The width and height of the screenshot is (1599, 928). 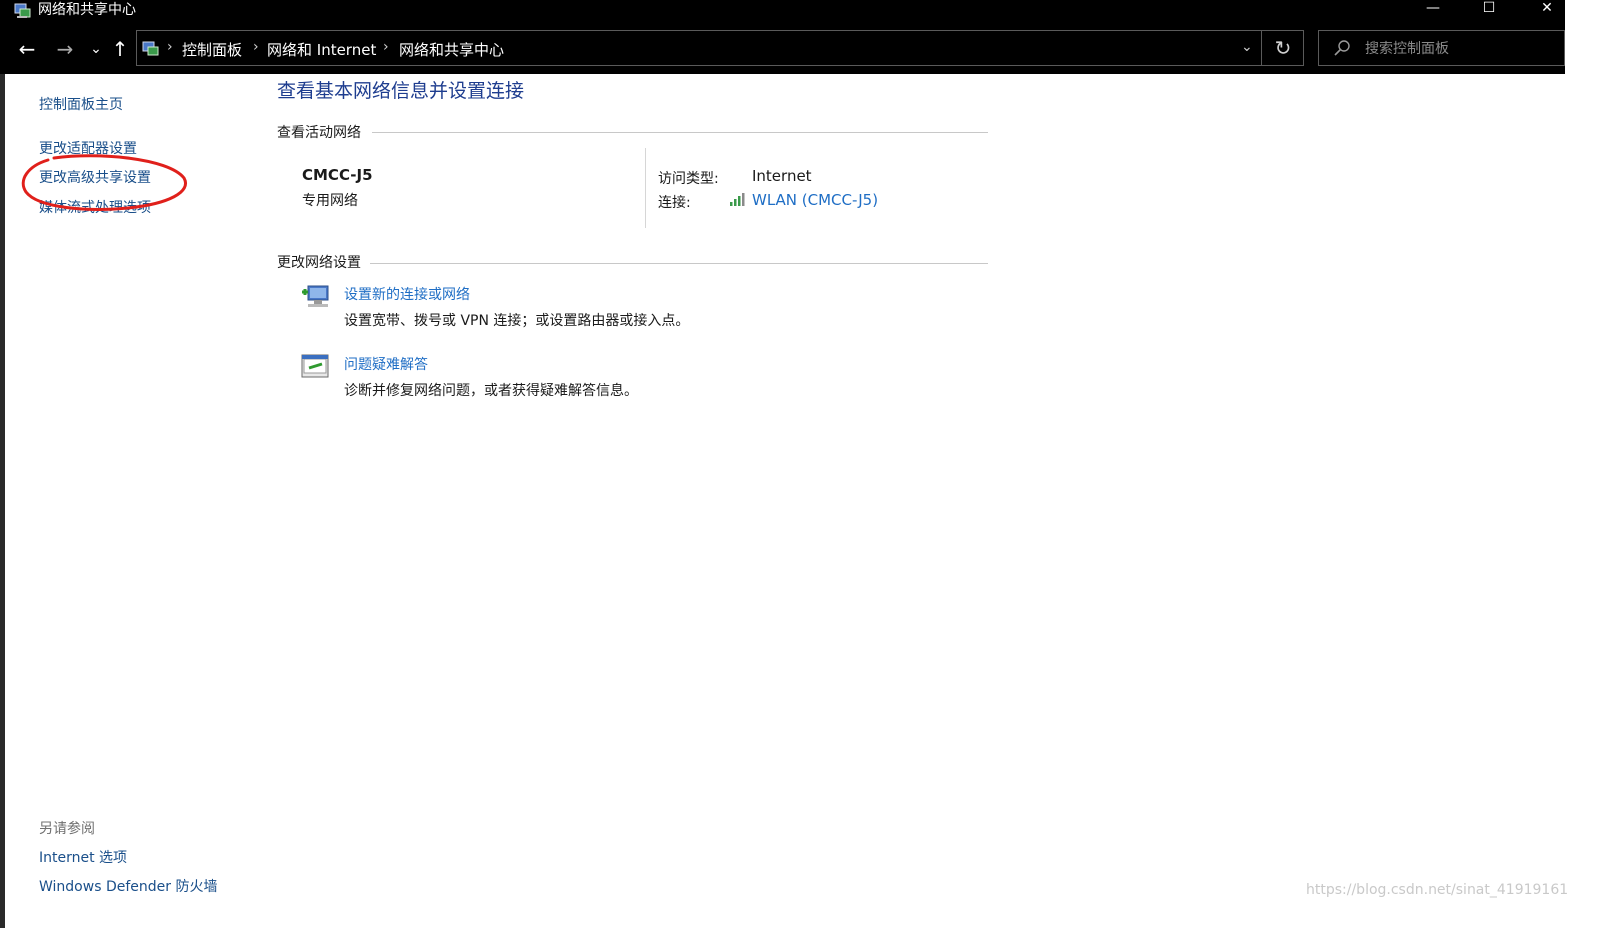 What do you see at coordinates (337, 175) in the screenshot?
I see `network-name: CMCC-J5` at bounding box center [337, 175].